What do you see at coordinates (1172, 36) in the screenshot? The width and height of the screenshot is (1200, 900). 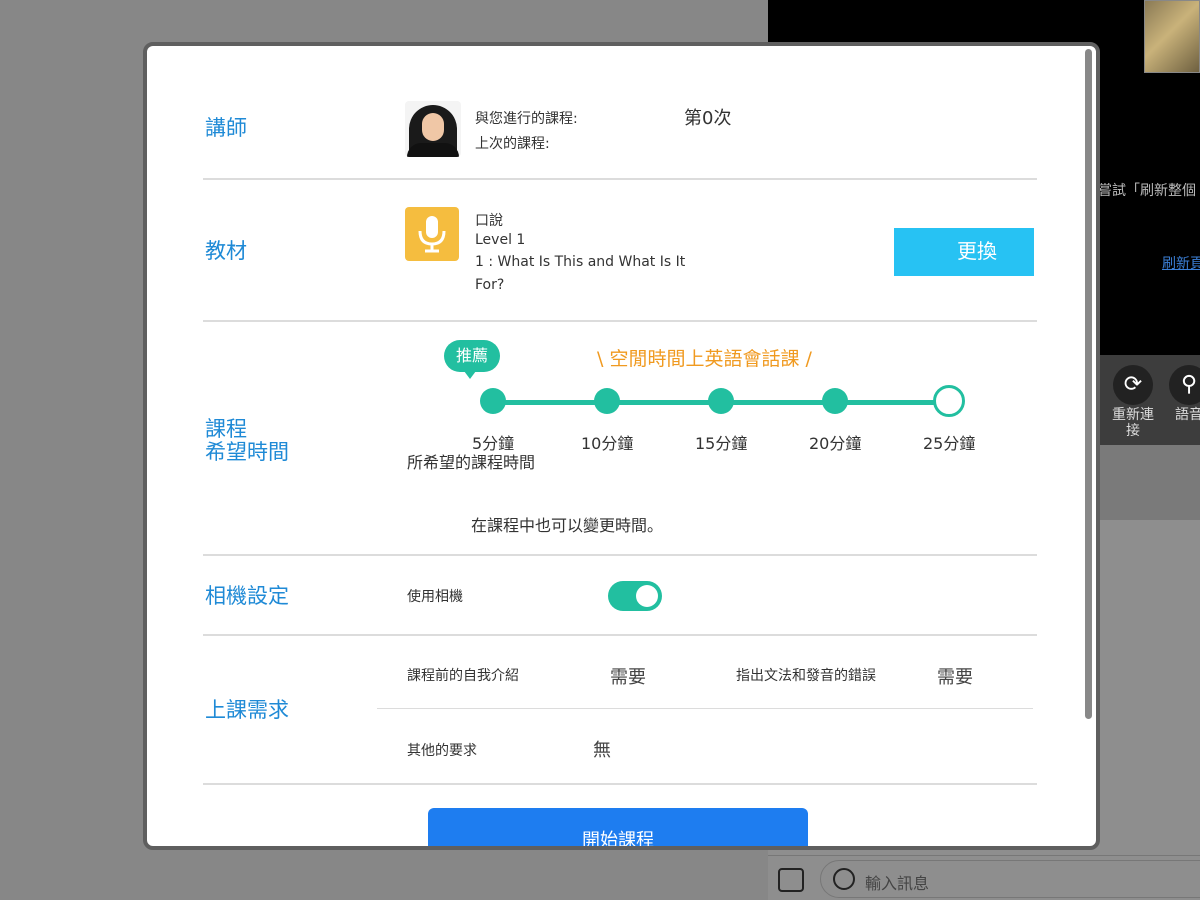 I see `remote-video-thumbnail` at bounding box center [1172, 36].